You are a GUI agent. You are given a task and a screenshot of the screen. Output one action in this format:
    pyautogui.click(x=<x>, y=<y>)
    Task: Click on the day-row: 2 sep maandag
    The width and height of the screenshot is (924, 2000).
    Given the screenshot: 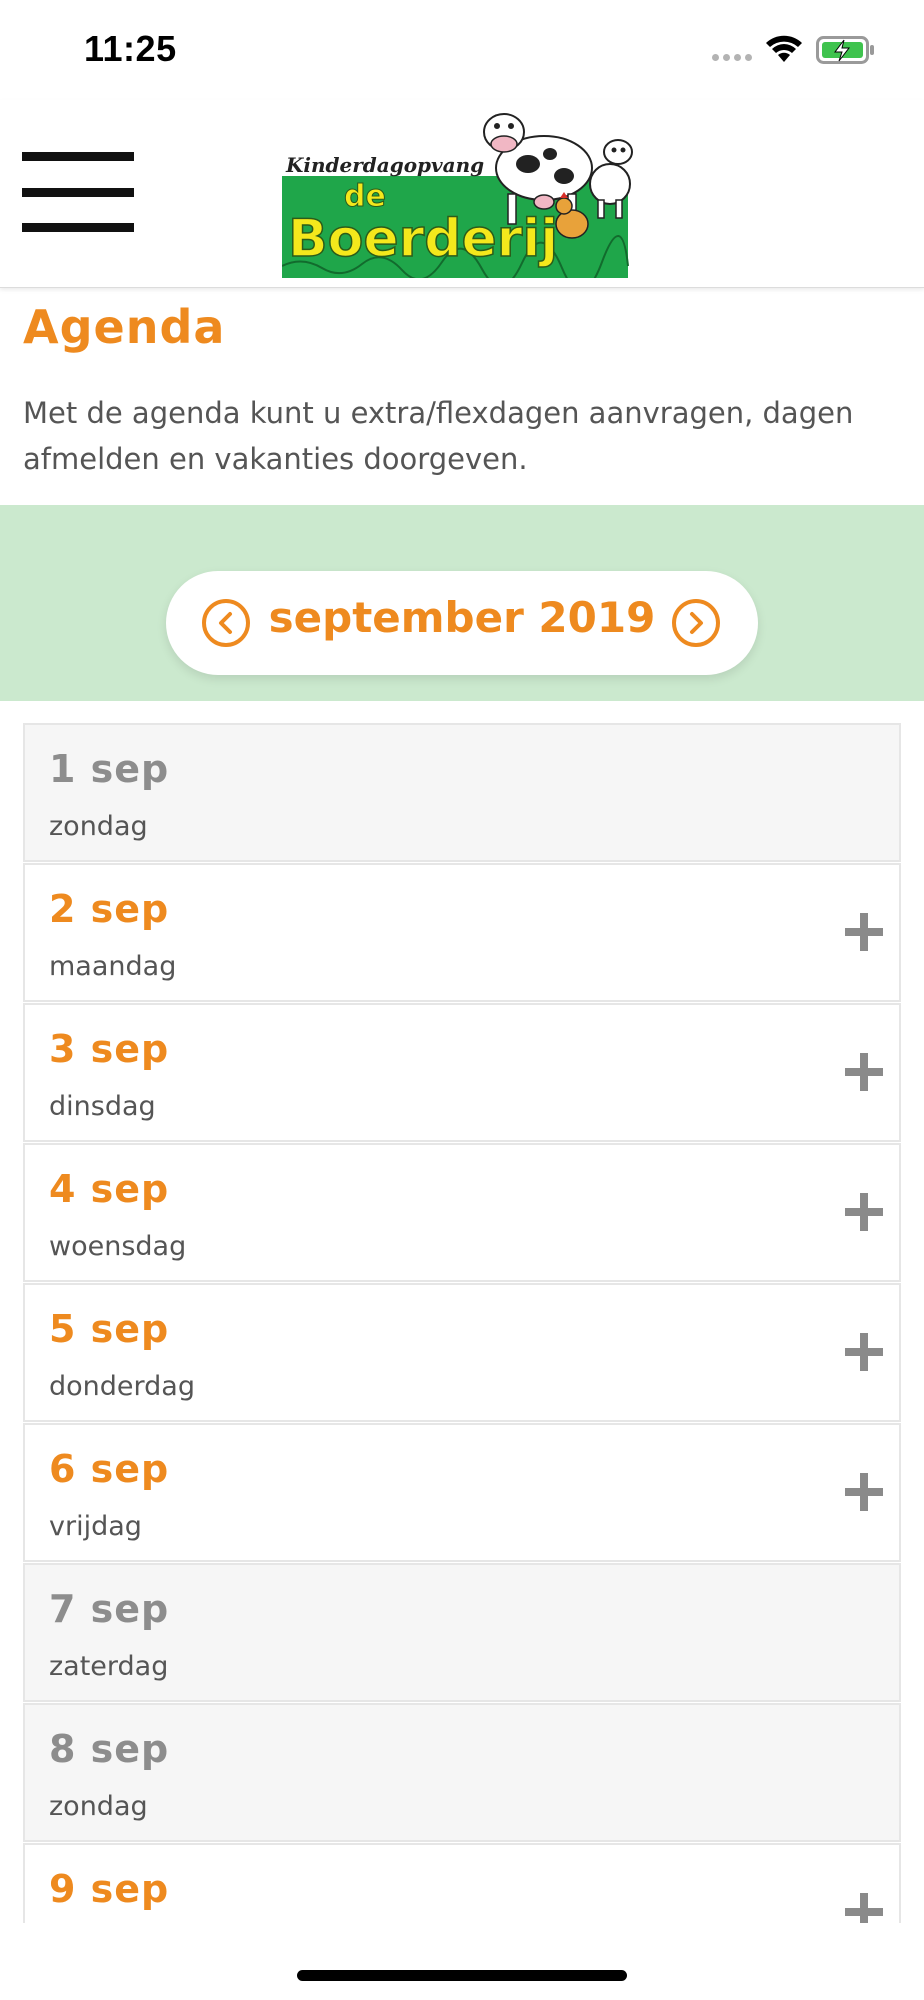 What is the action you would take?
    pyautogui.click(x=462, y=932)
    